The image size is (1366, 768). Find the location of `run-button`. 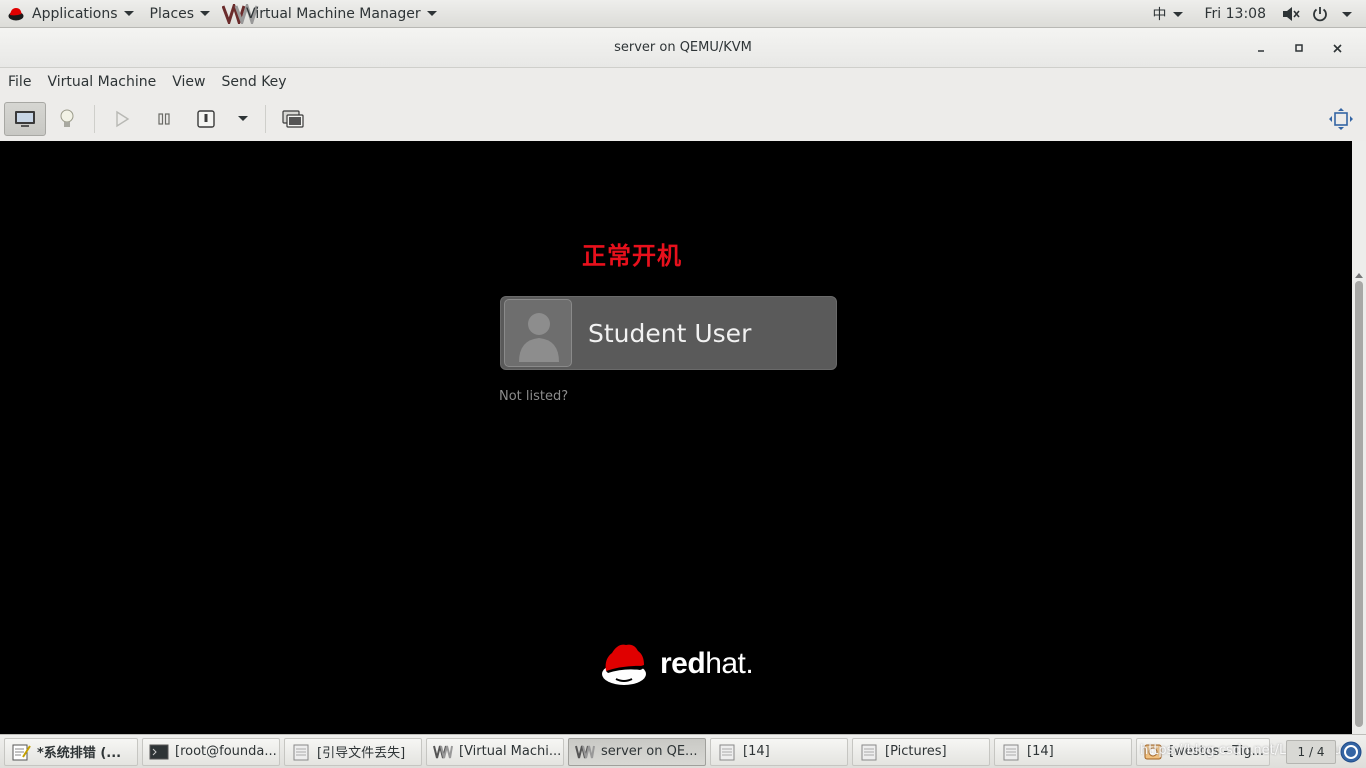

run-button is located at coordinates (122, 119).